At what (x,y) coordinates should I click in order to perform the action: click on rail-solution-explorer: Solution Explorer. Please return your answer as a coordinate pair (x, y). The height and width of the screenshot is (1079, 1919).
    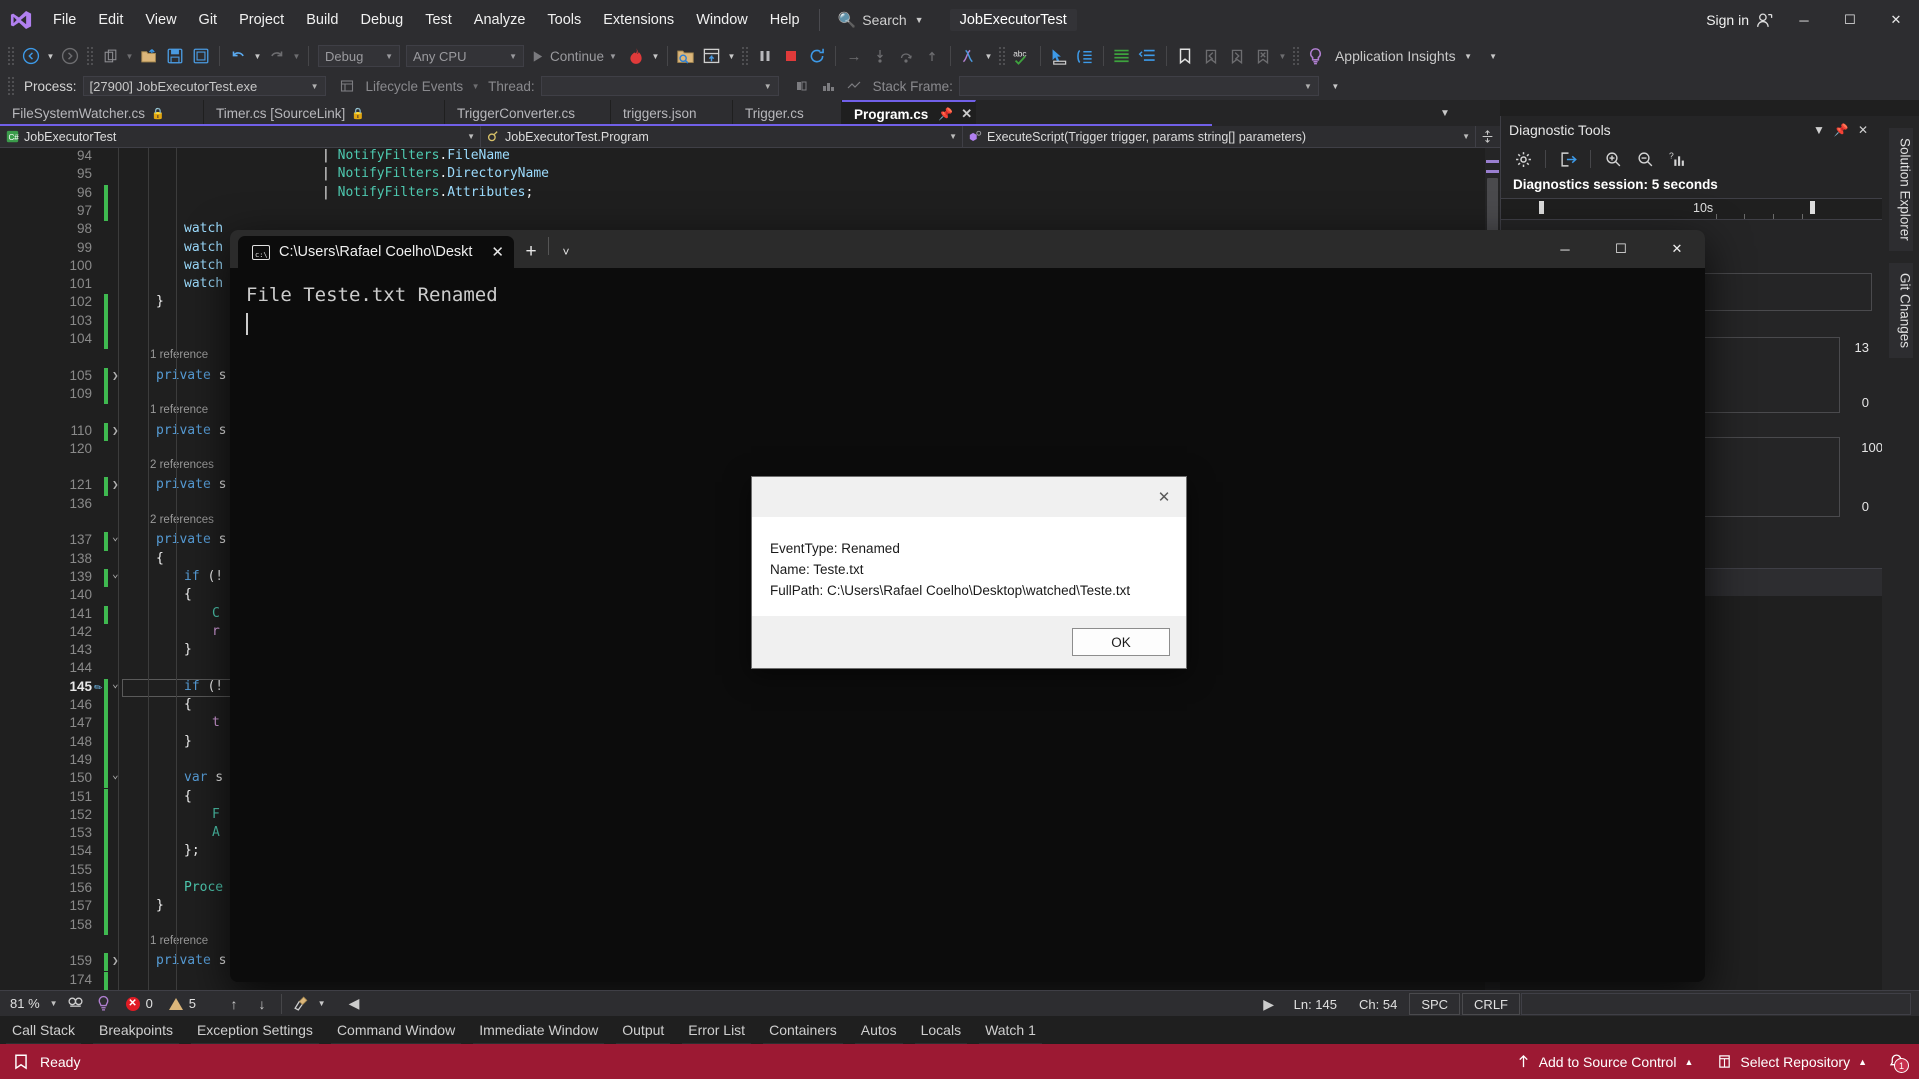
    Looking at the image, I should click on (1900, 189).